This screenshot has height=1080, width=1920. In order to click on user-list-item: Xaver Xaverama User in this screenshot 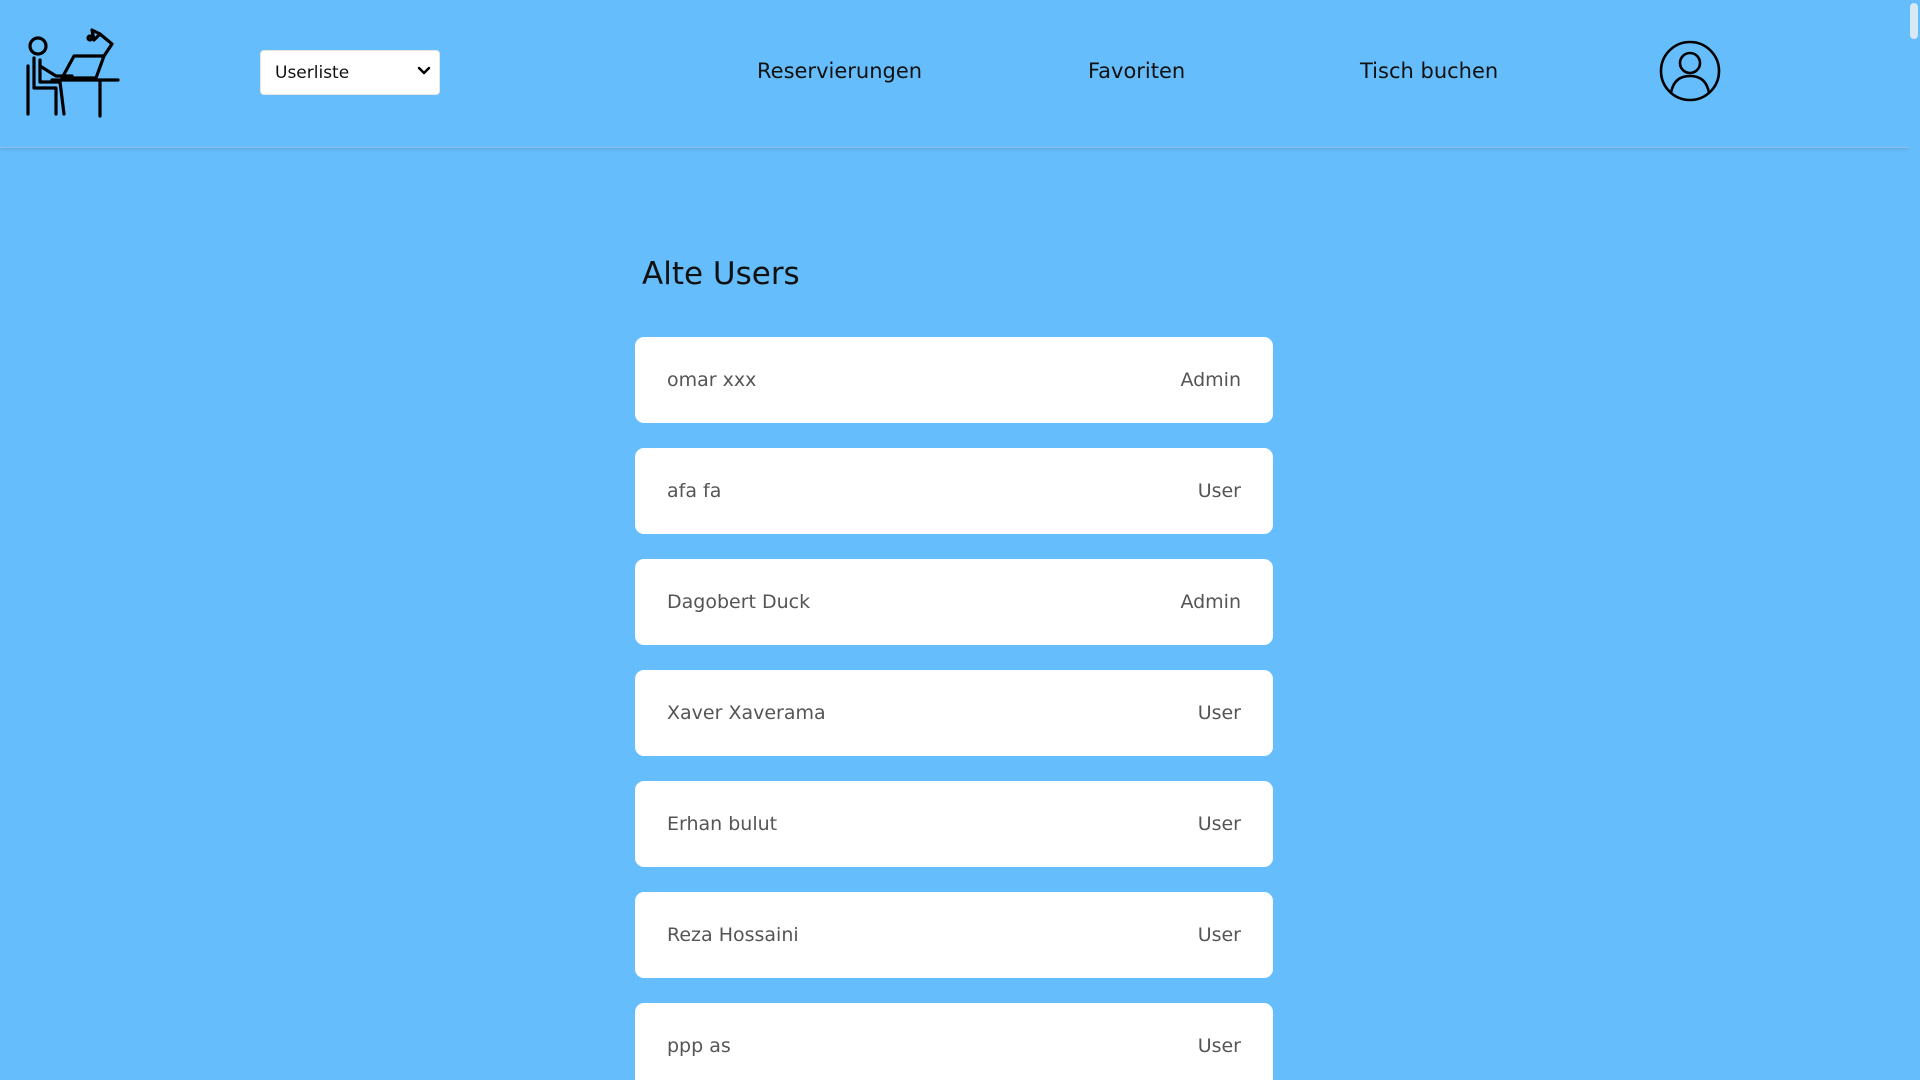, I will do `click(954, 713)`.